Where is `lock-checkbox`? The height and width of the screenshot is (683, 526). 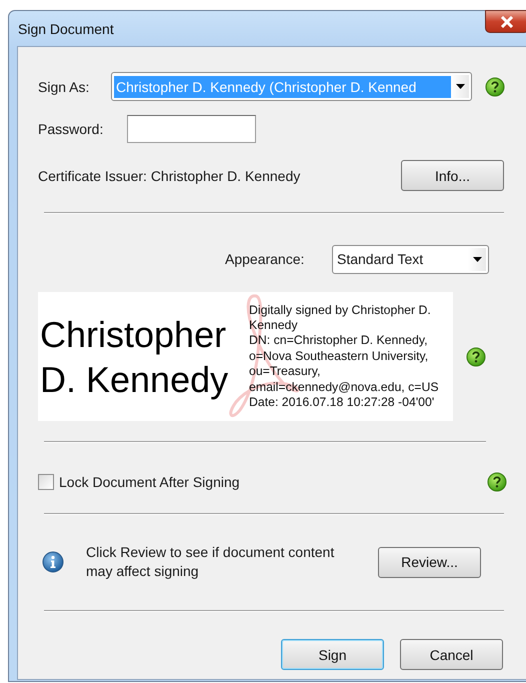
lock-checkbox is located at coordinates (46, 482).